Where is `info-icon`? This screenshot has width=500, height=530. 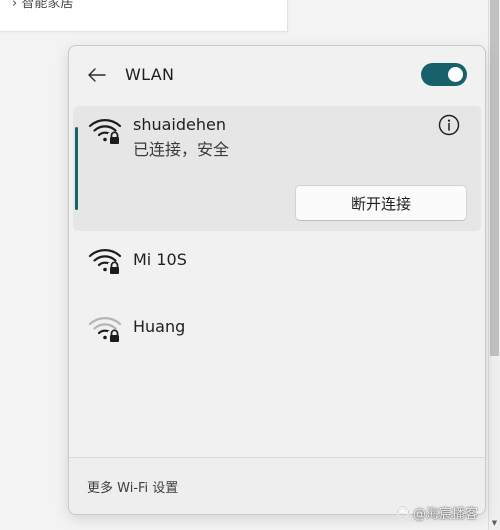
info-icon is located at coordinates (449, 125).